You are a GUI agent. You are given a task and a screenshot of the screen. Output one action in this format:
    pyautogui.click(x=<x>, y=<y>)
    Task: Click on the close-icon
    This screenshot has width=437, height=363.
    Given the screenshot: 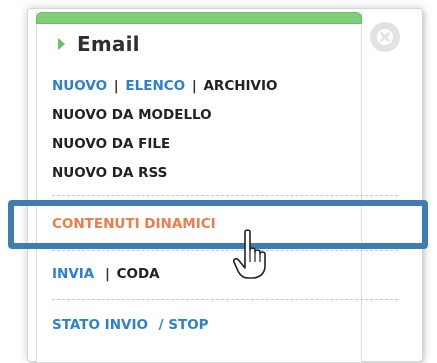 What is the action you would take?
    pyautogui.click(x=385, y=37)
    